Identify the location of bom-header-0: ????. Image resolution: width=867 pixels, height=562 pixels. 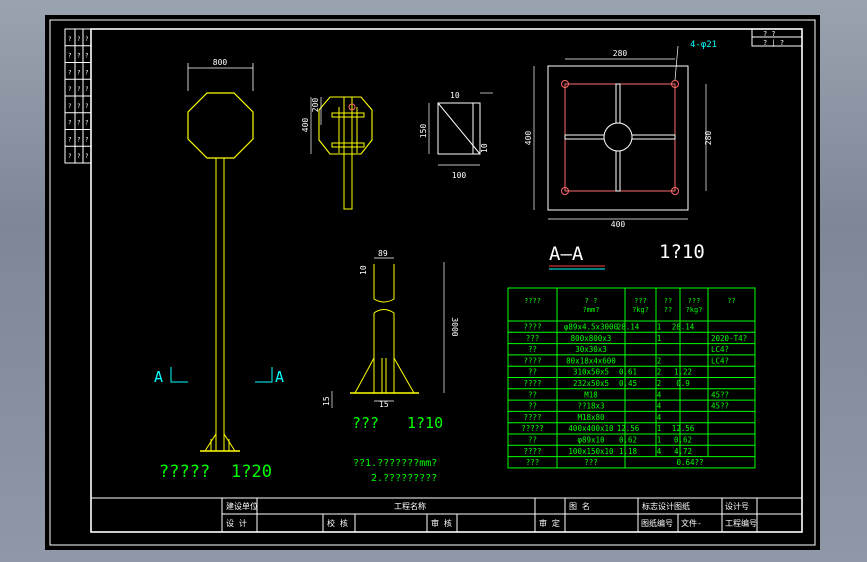
(532, 301).